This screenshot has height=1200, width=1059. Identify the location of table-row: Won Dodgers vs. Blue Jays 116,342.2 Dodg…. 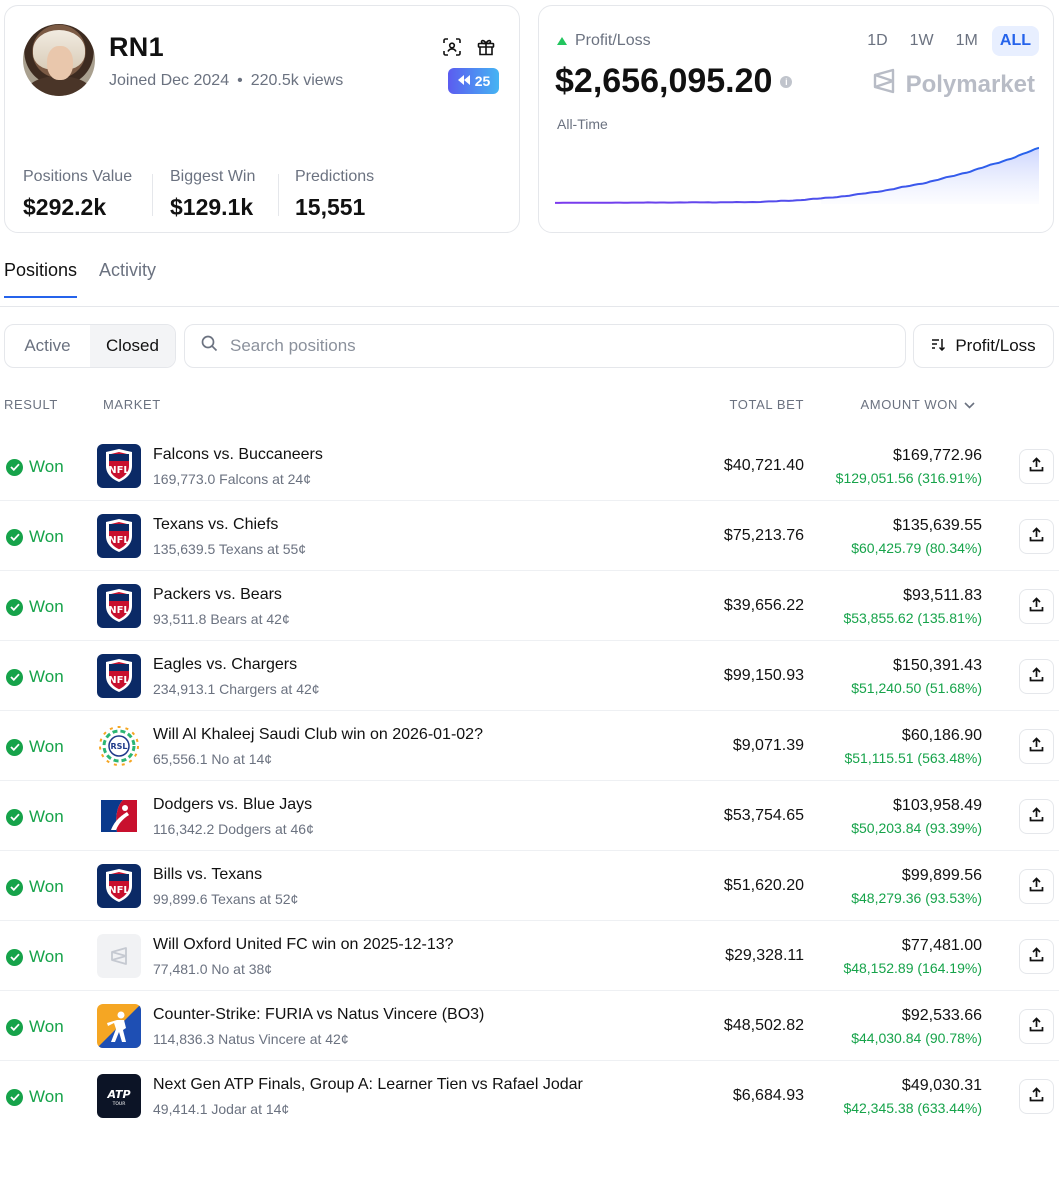
(529, 816).